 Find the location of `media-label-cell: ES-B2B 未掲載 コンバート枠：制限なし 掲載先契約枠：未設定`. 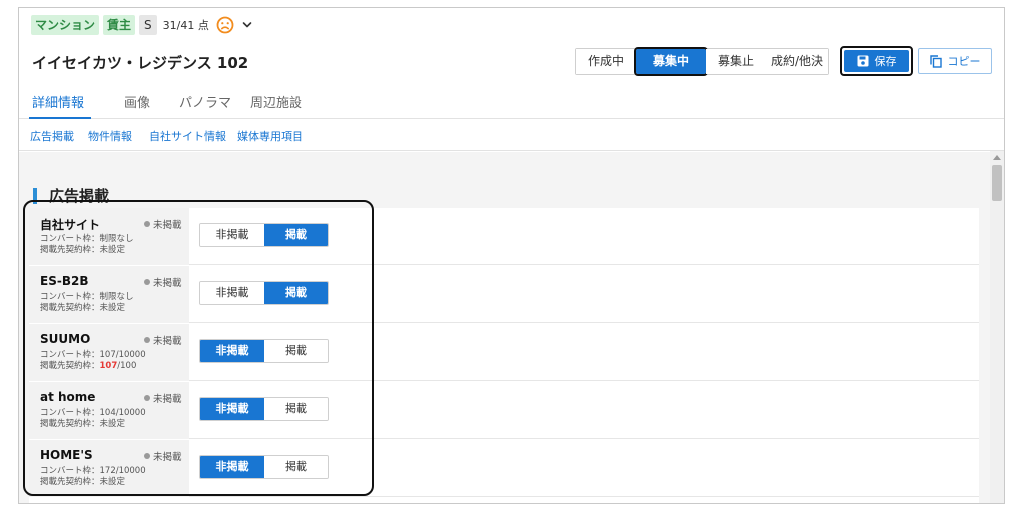

media-label-cell: ES-B2B 未掲載 コンバート枠：制限なし 掲載先契約枠：未設定 is located at coordinates (109, 294).